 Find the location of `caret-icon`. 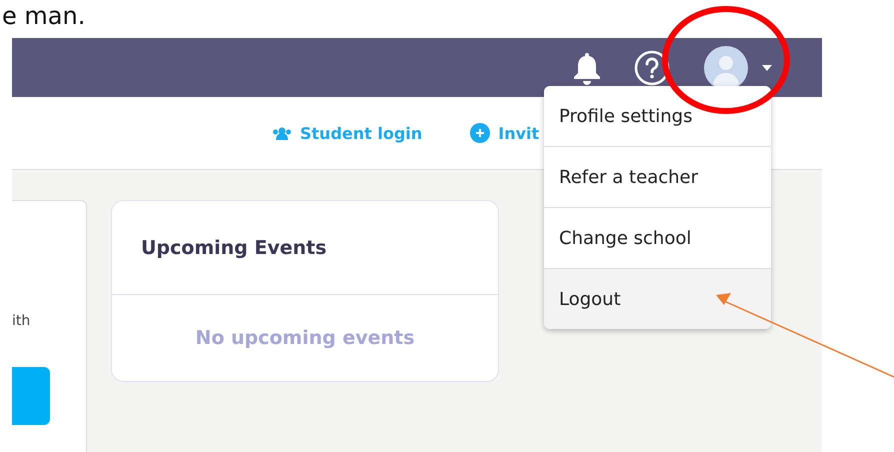

caret-icon is located at coordinates (767, 67).